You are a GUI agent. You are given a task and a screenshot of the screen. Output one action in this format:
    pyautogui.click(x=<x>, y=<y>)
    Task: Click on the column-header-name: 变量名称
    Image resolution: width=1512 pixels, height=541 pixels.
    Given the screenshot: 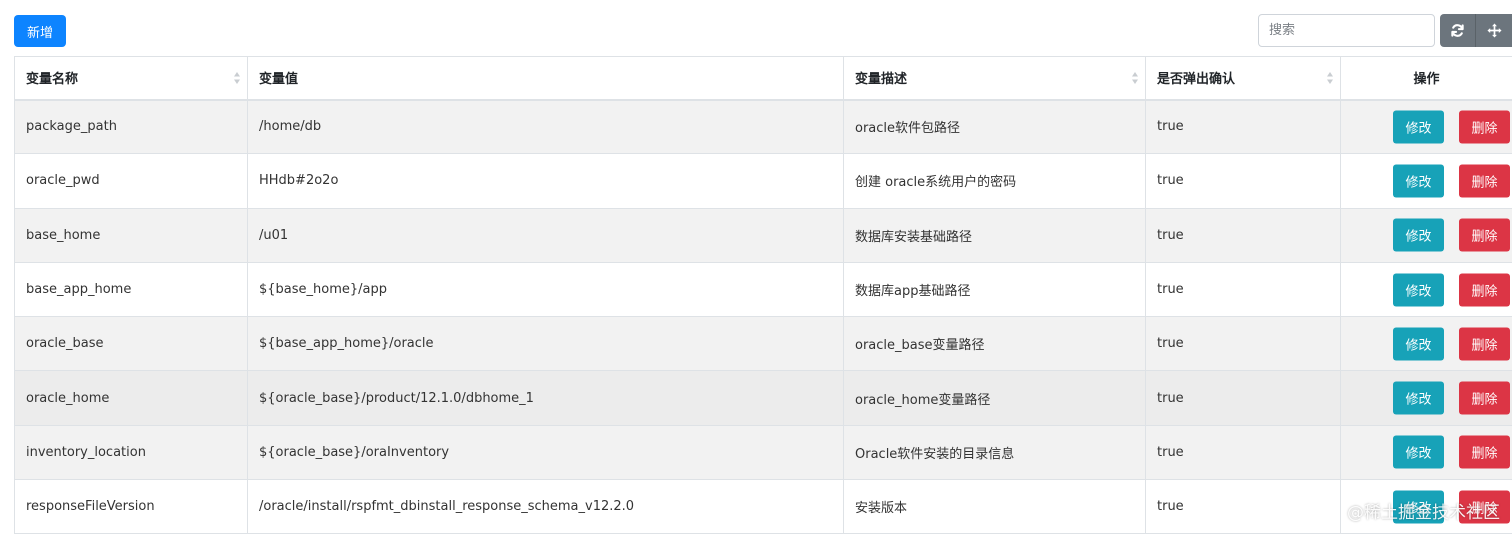 What is the action you would take?
    pyautogui.click(x=131, y=78)
    